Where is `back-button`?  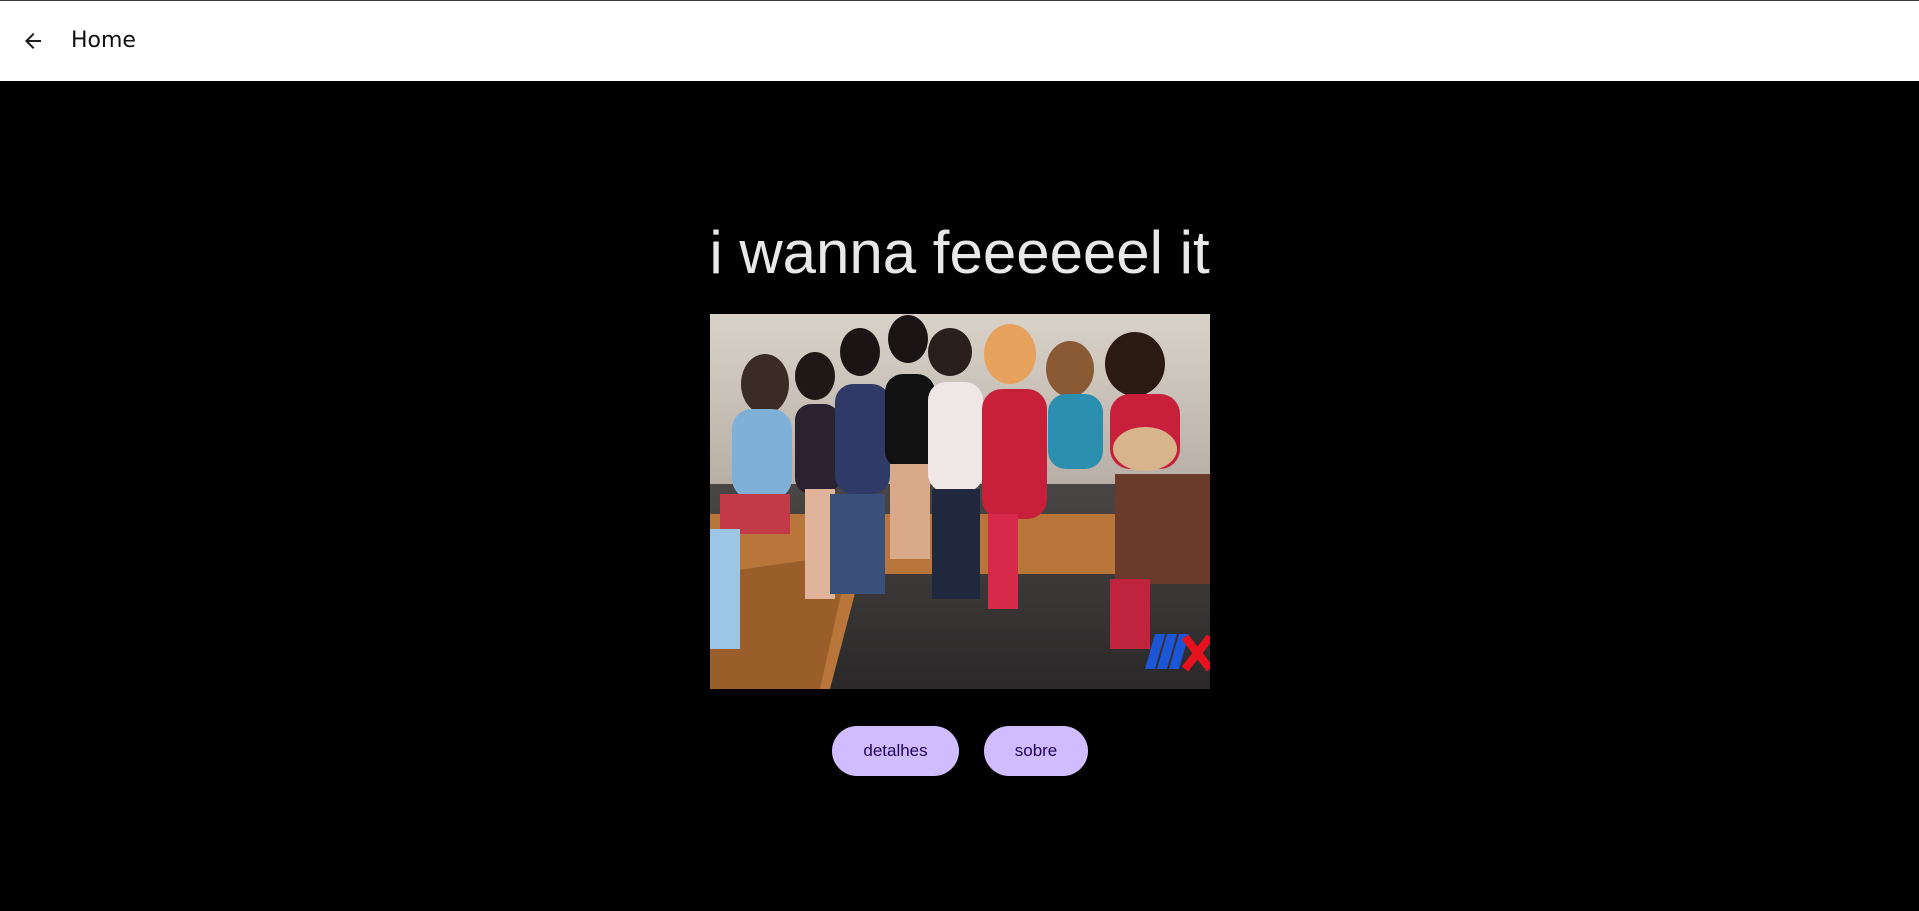 back-button is located at coordinates (33, 41).